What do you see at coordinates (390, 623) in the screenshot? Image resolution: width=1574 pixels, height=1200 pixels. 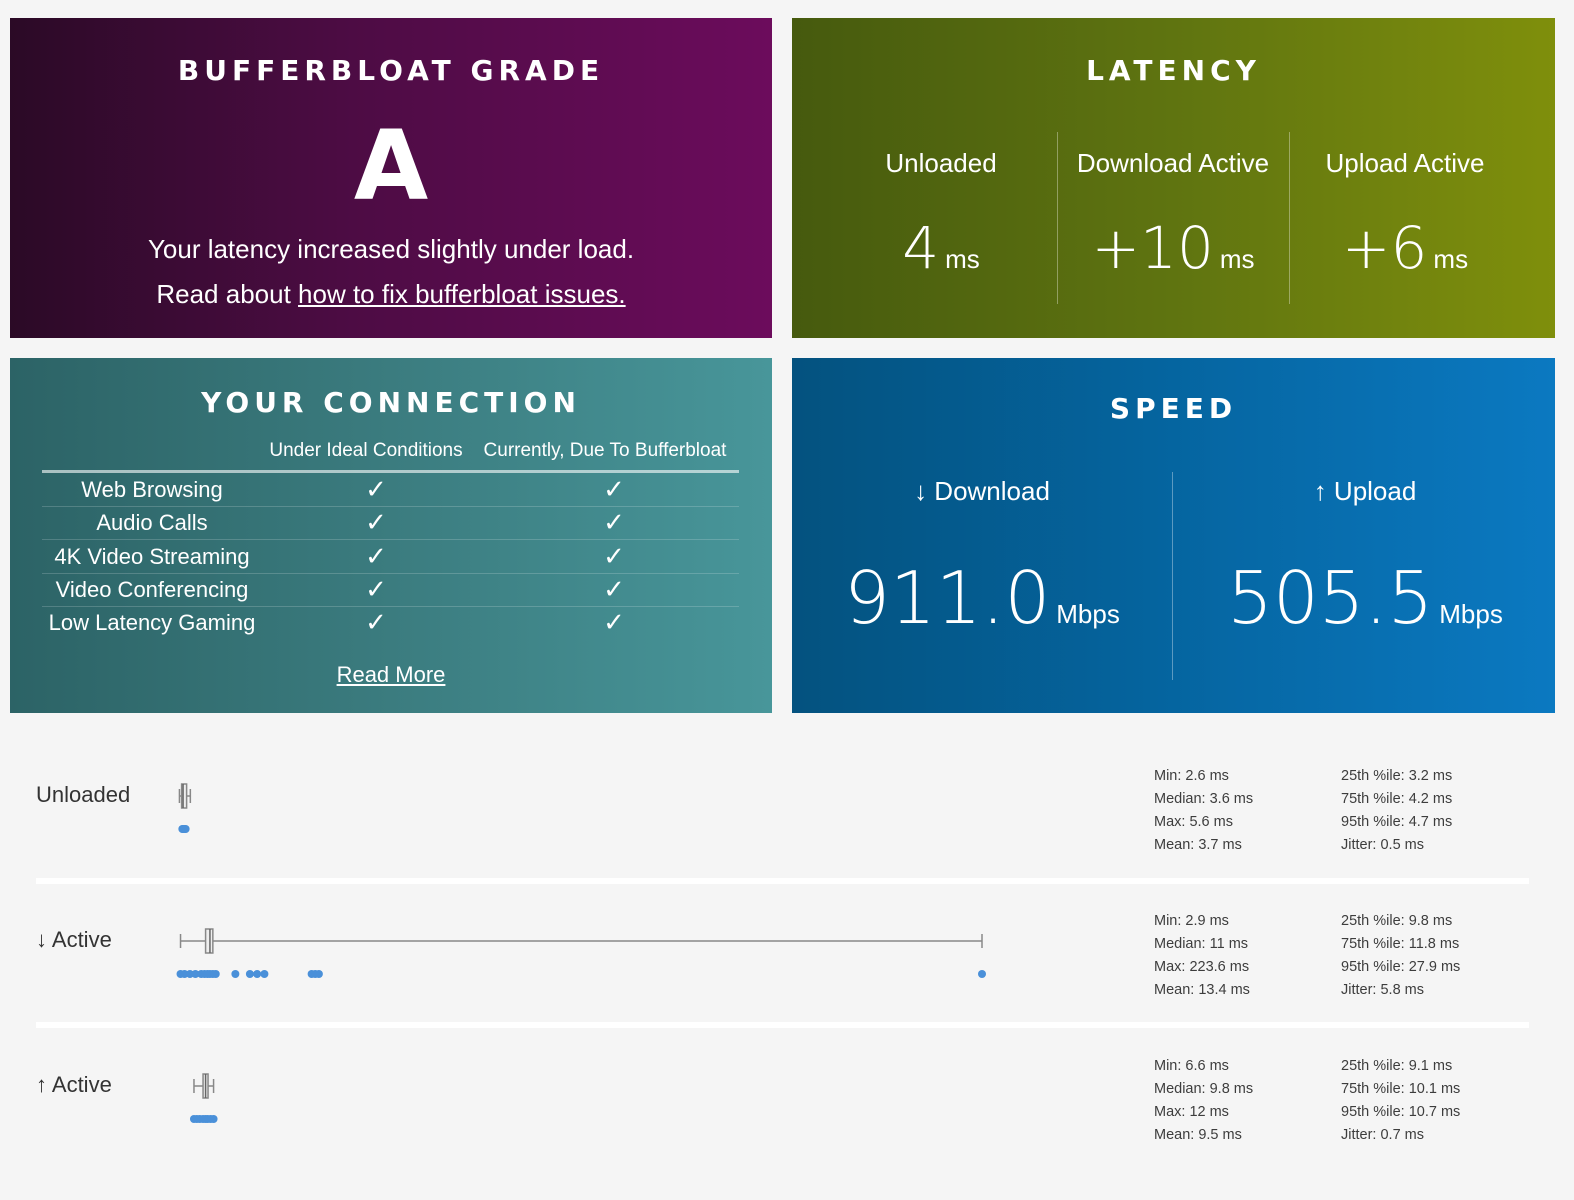 I see `connection-row: Low Latency Gaming ✓ ✓` at bounding box center [390, 623].